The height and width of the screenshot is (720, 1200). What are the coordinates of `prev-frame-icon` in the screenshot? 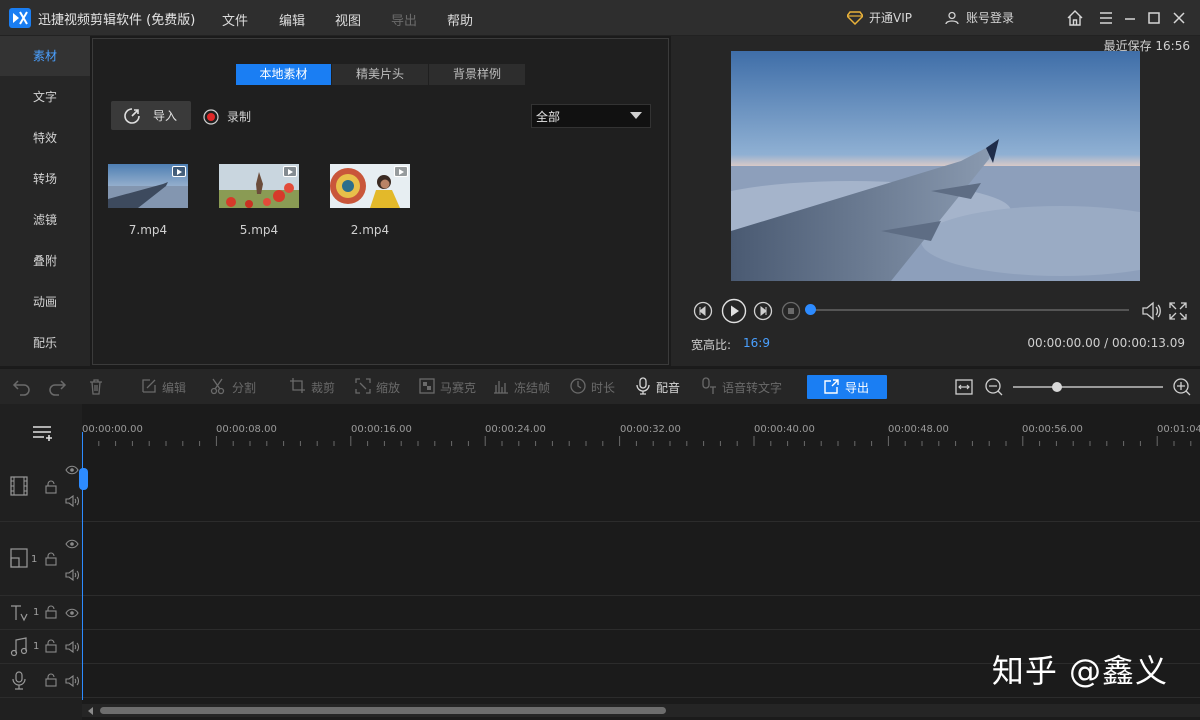 It's located at (703, 311).